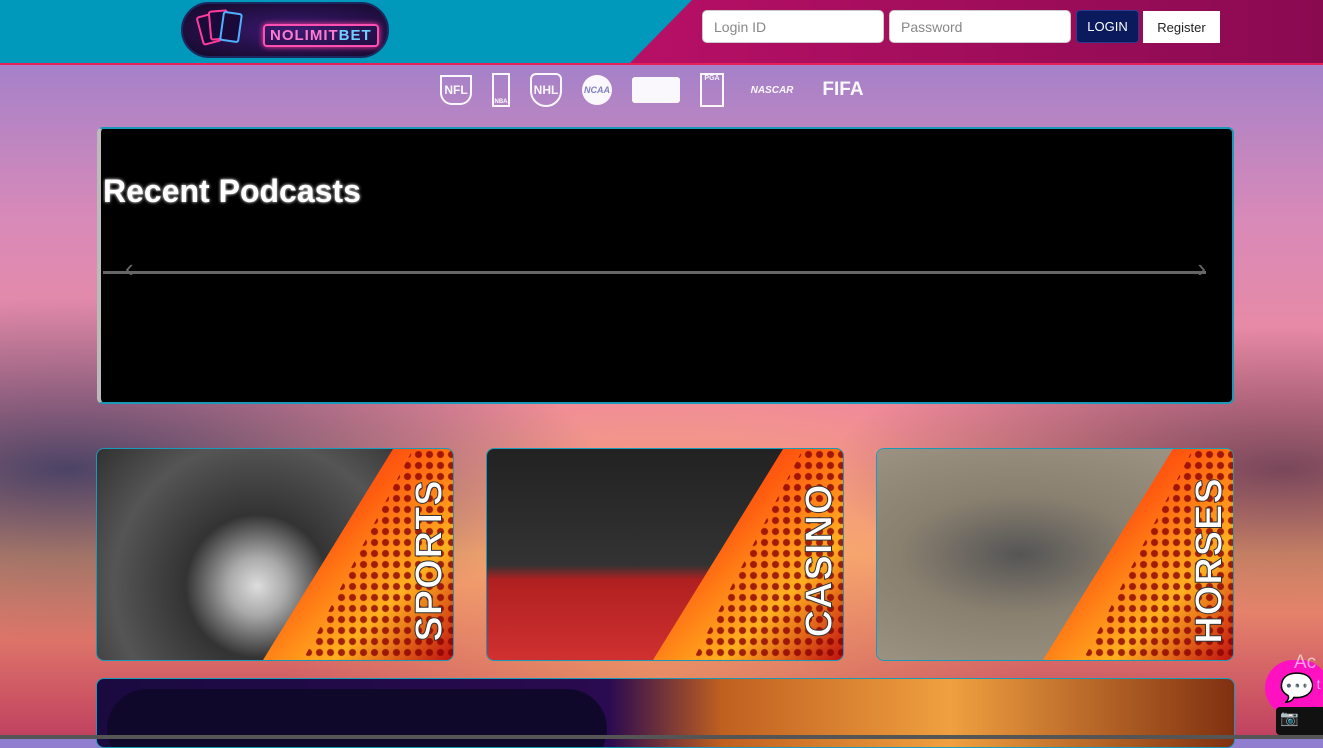 Image resolution: width=1323 pixels, height=748 pixels. I want to click on register-button: Register, so click(1181, 27).